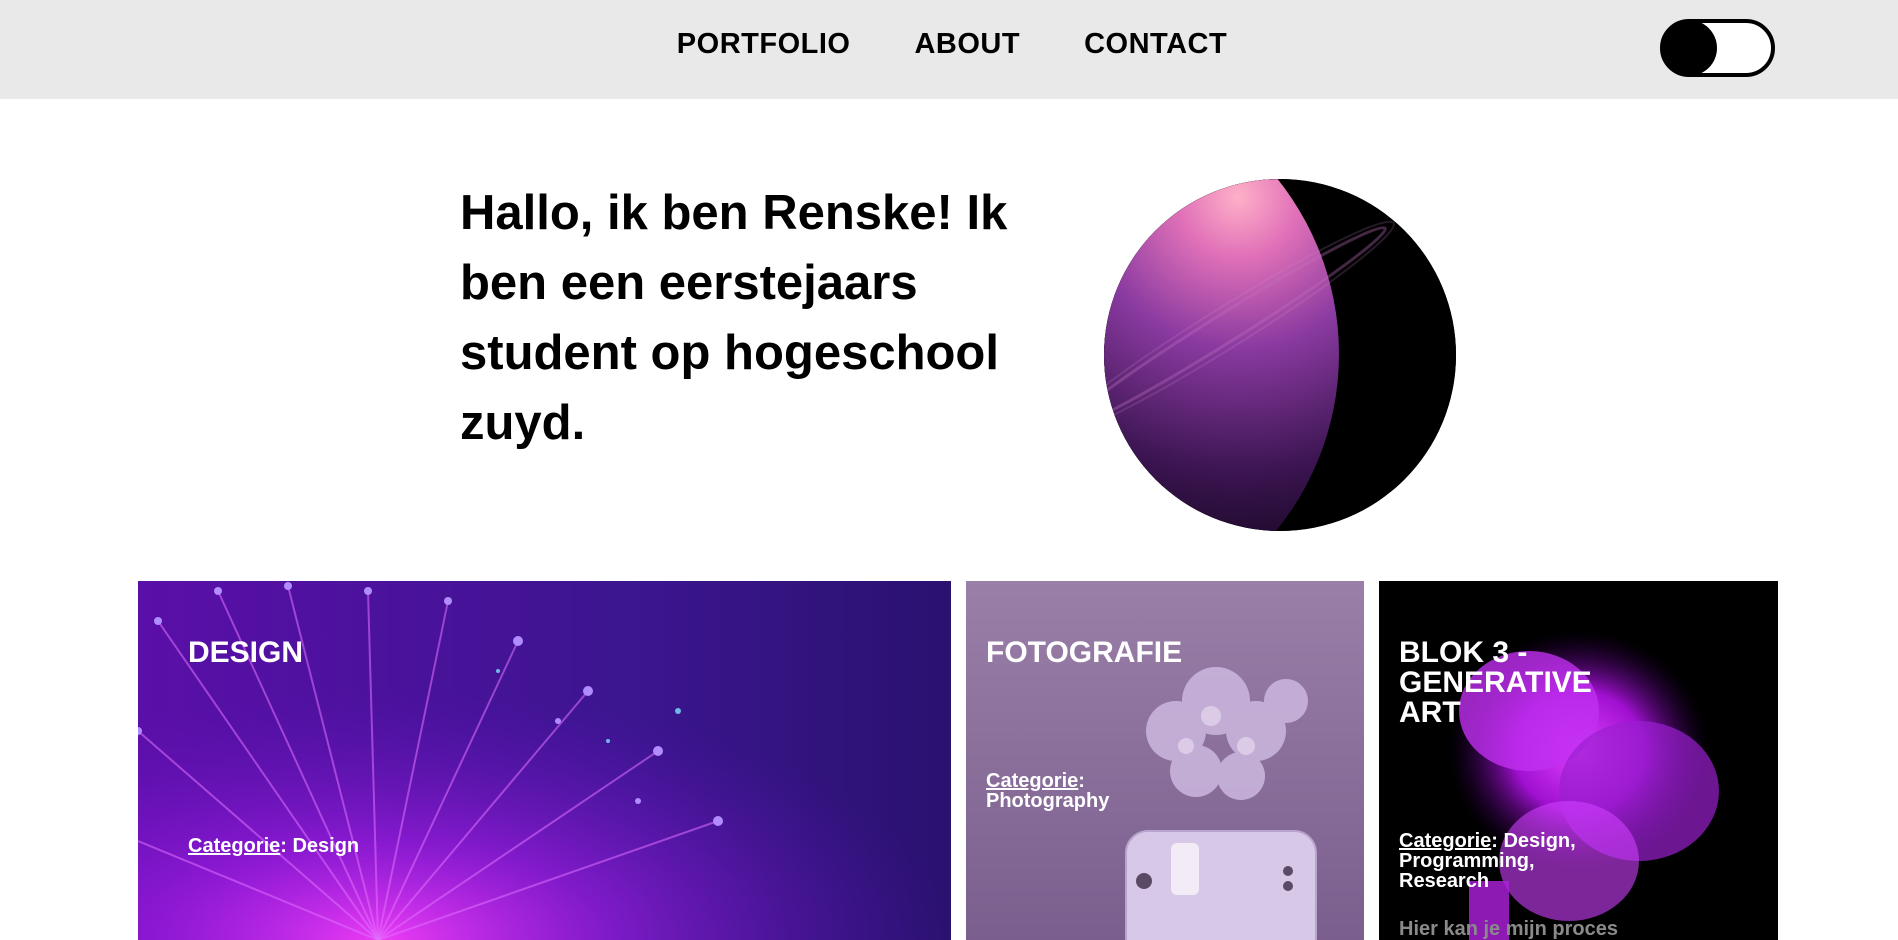 The width and height of the screenshot is (1898, 940). What do you see at coordinates (764, 44) in the screenshot?
I see `nav-link-portfolio: PORTFOLIO` at bounding box center [764, 44].